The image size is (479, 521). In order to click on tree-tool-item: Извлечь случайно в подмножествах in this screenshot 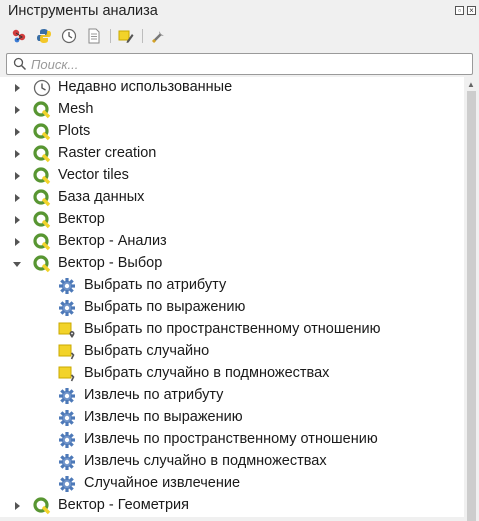, I will do `click(232, 462)`.